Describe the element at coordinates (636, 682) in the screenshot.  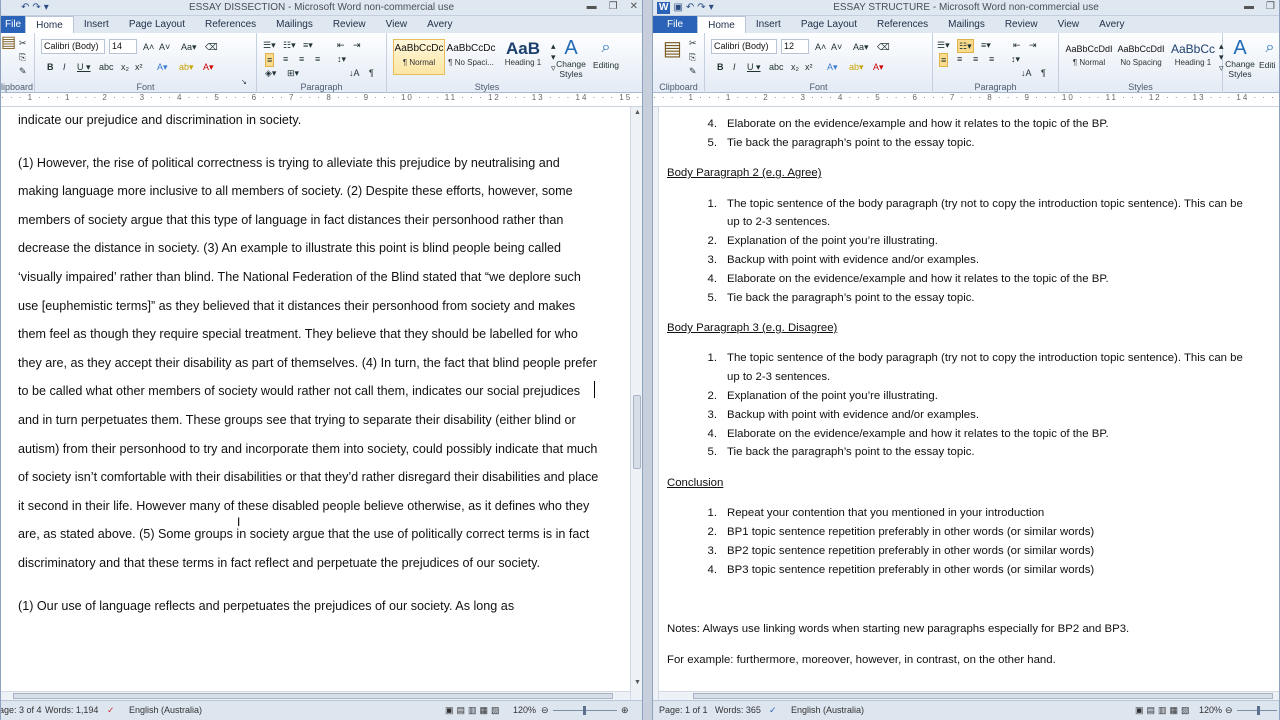
I see `scroll-down-icon: ▼` at that location.